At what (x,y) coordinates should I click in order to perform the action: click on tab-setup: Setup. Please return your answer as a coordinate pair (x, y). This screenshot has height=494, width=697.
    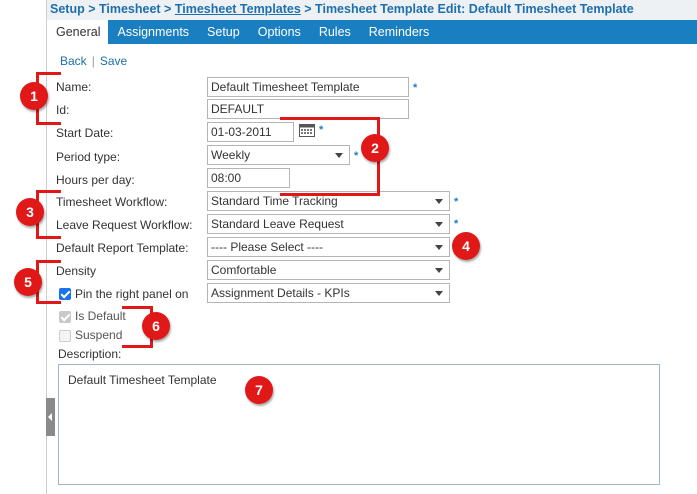
    Looking at the image, I should click on (223, 32).